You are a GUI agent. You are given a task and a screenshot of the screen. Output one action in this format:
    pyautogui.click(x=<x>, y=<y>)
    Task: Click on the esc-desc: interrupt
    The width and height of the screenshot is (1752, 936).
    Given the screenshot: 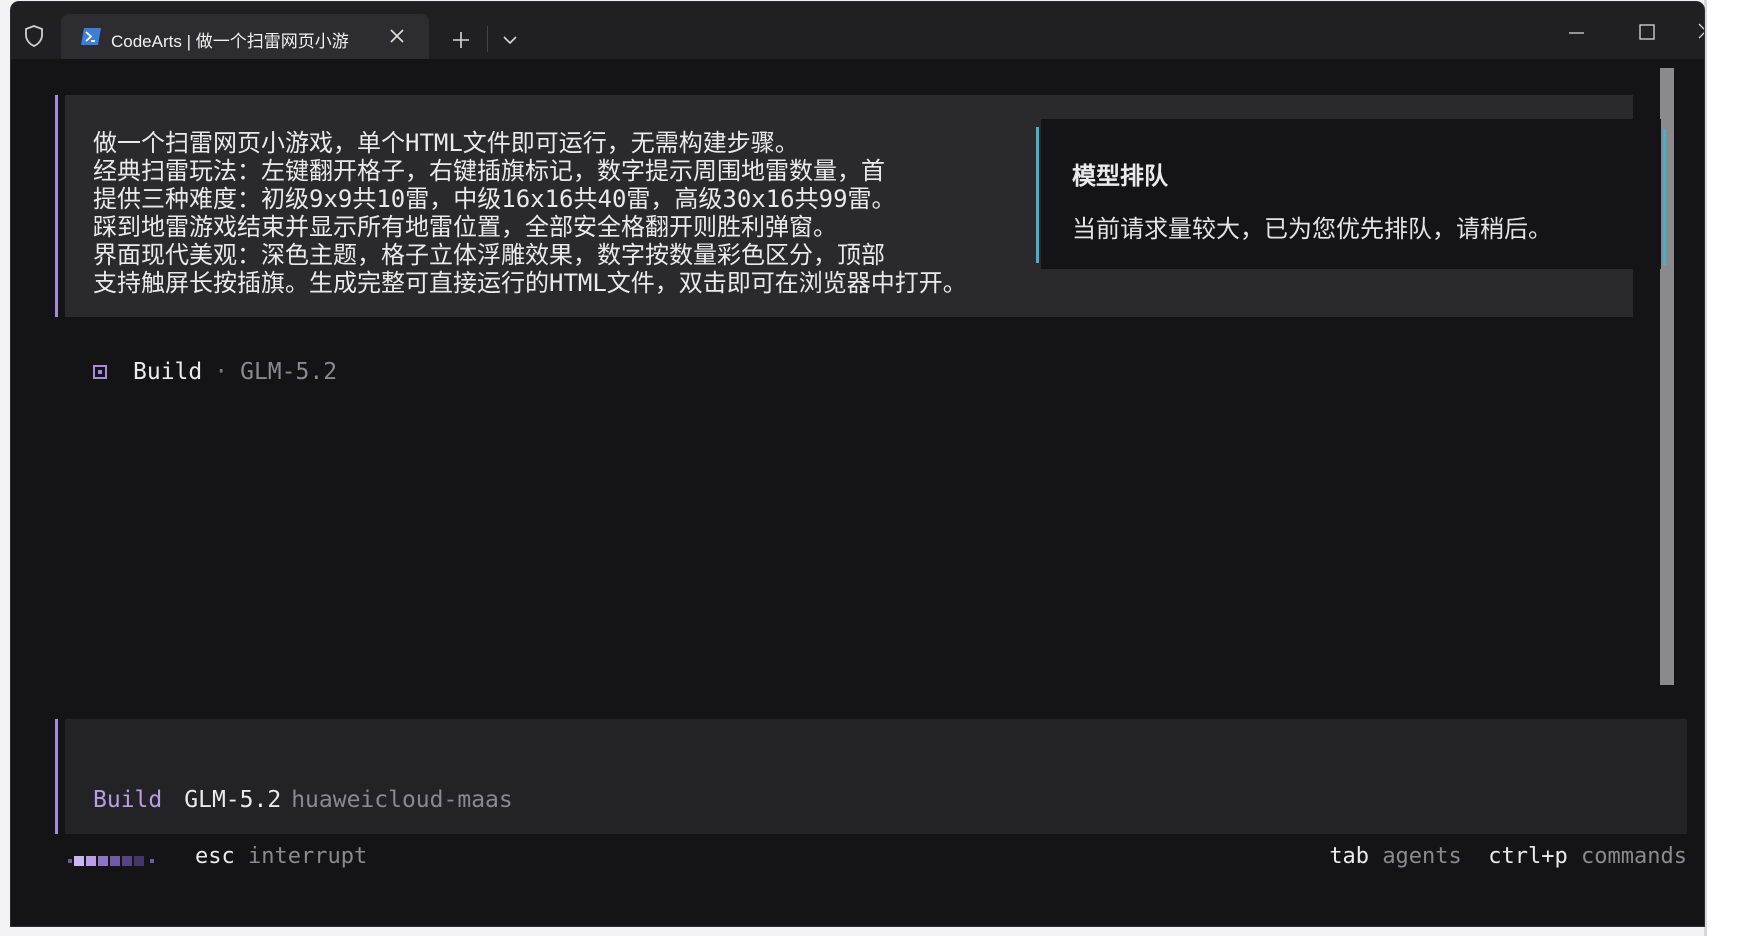 What is the action you would take?
    pyautogui.click(x=308, y=856)
    